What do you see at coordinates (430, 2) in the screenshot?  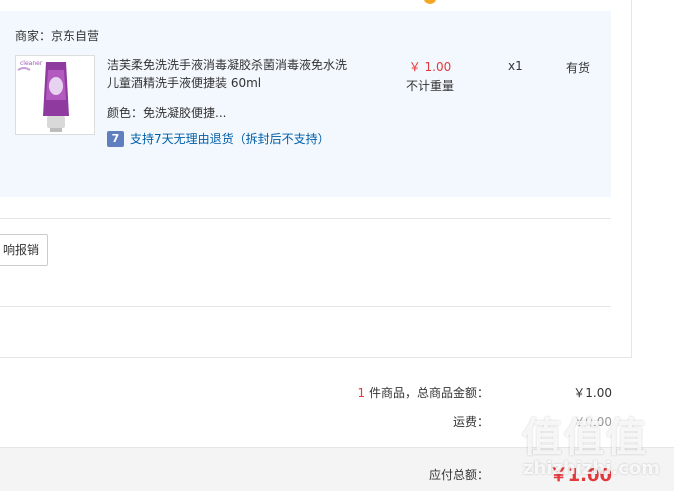 I see `status-dot` at bounding box center [430, 2].